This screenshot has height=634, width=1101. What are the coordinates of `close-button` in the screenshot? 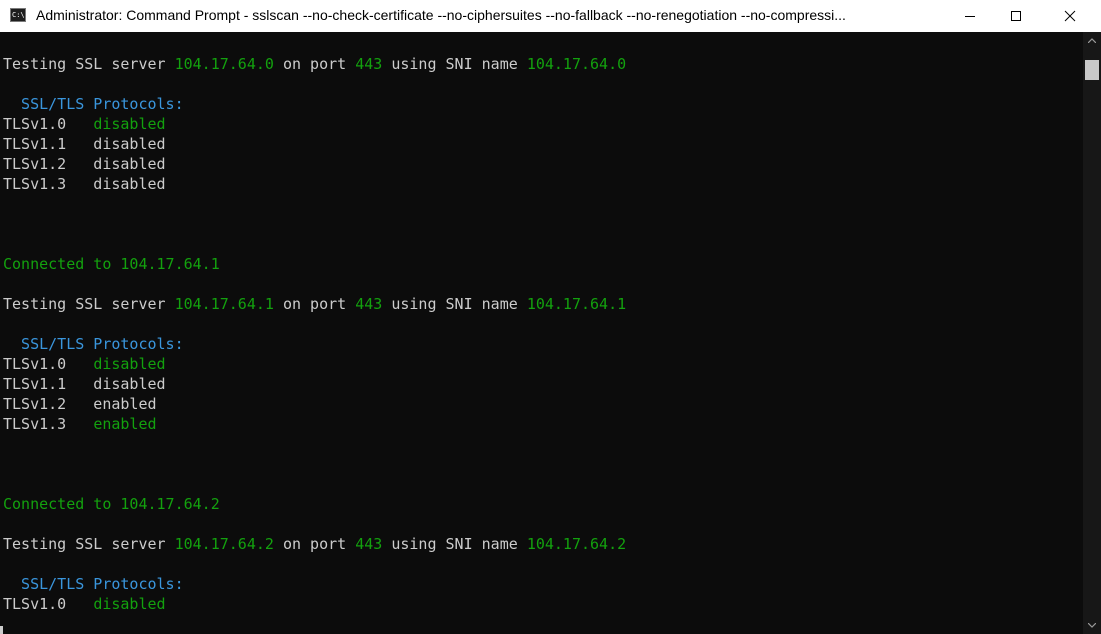 It's located at (1070, 16).